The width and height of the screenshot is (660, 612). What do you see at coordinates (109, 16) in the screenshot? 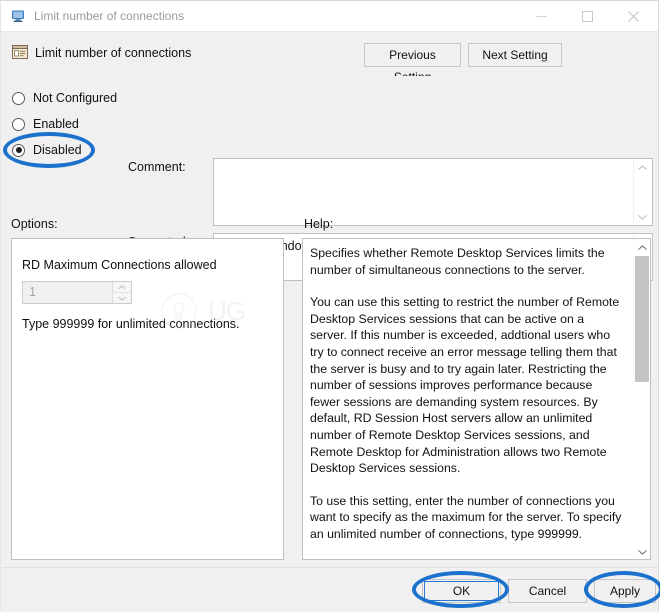
I see `window-title: Limit number of connections` at bounding box center [109, 16].